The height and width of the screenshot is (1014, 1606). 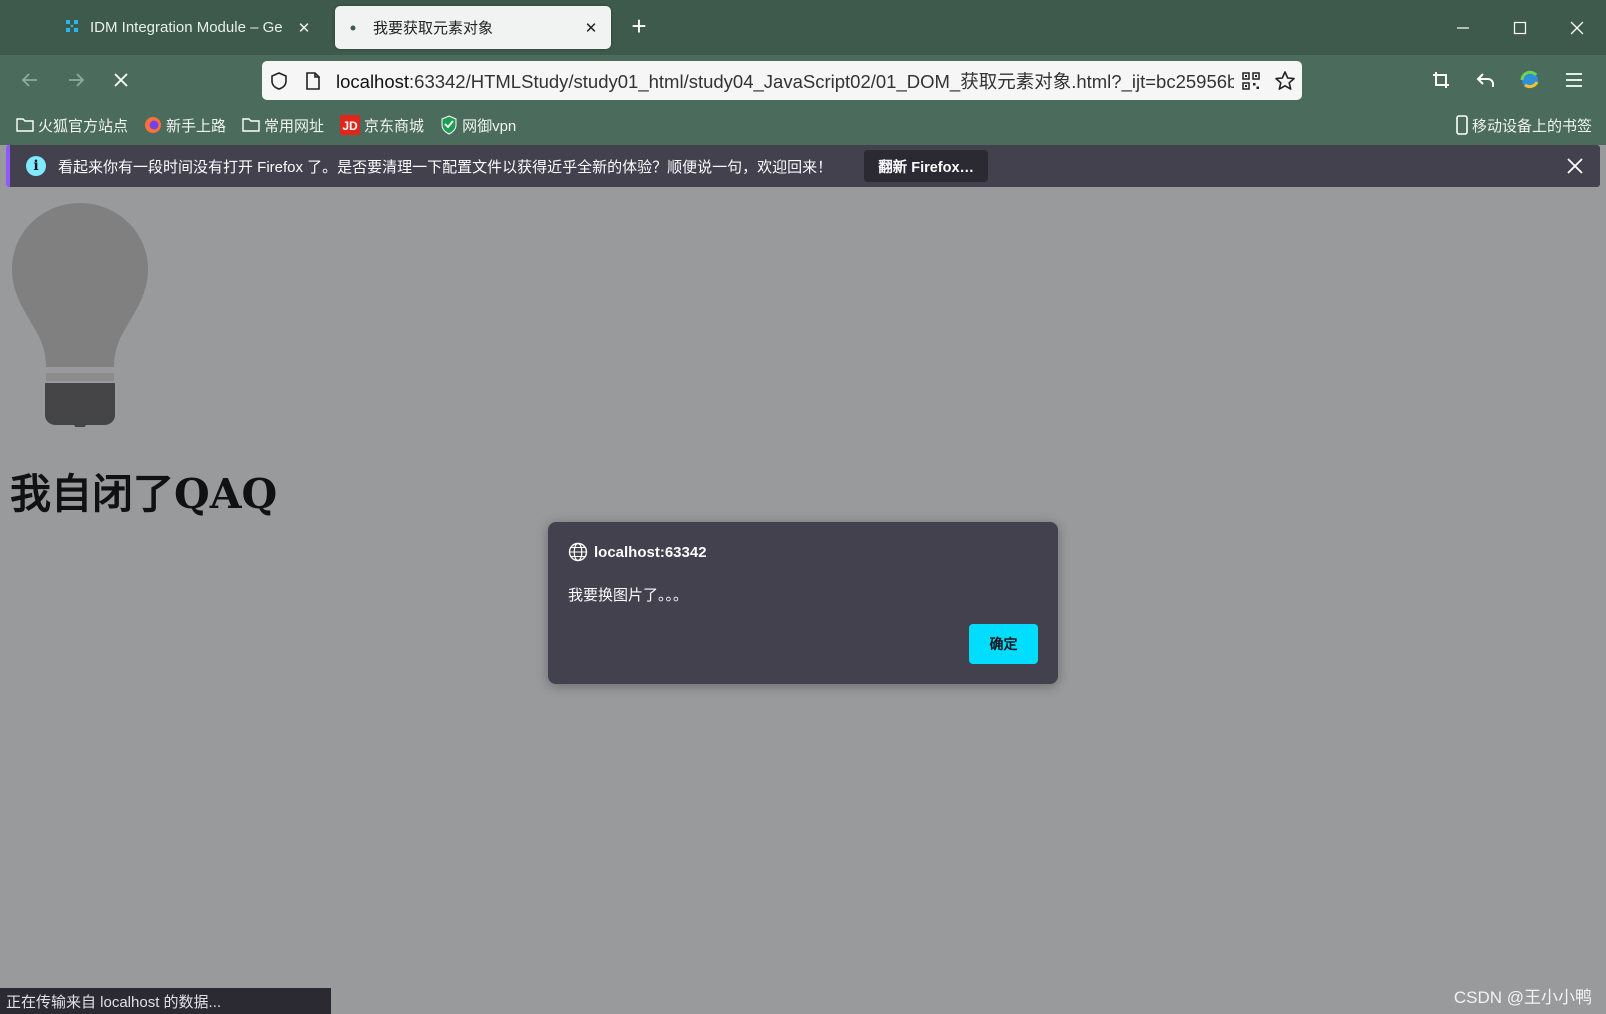 I want to click on idm-extension-icon, so click(x=1530, y=80).